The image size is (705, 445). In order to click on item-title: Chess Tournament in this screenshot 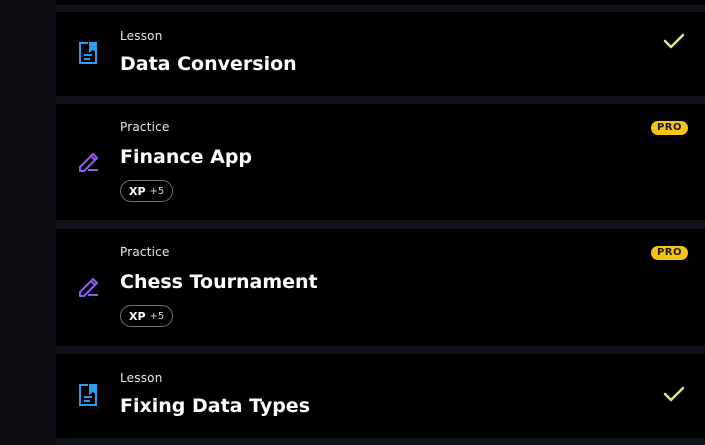, I will do `click(219, 282)`.